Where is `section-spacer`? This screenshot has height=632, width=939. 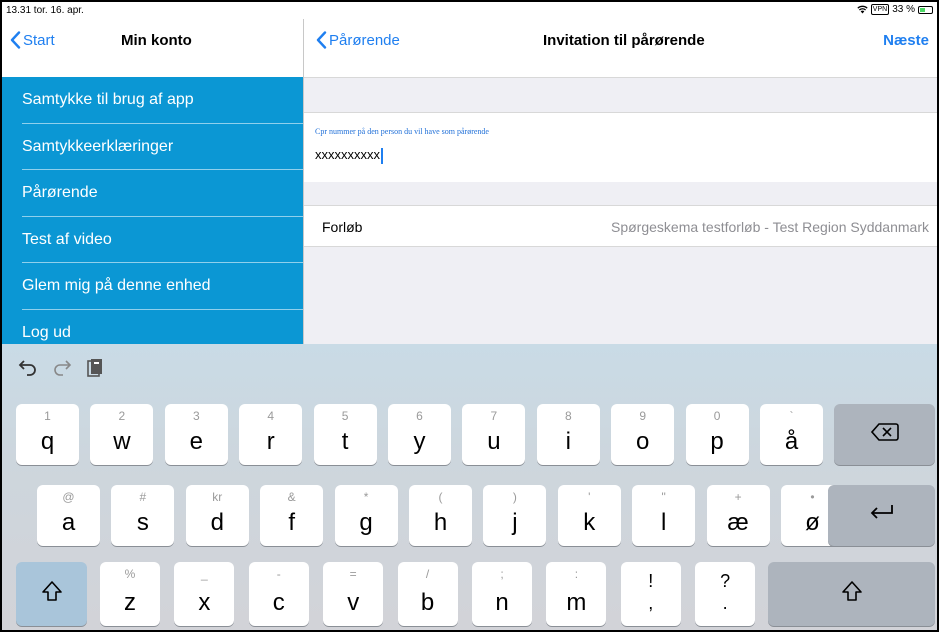
section-spacer is located at coordinates (620, 94).